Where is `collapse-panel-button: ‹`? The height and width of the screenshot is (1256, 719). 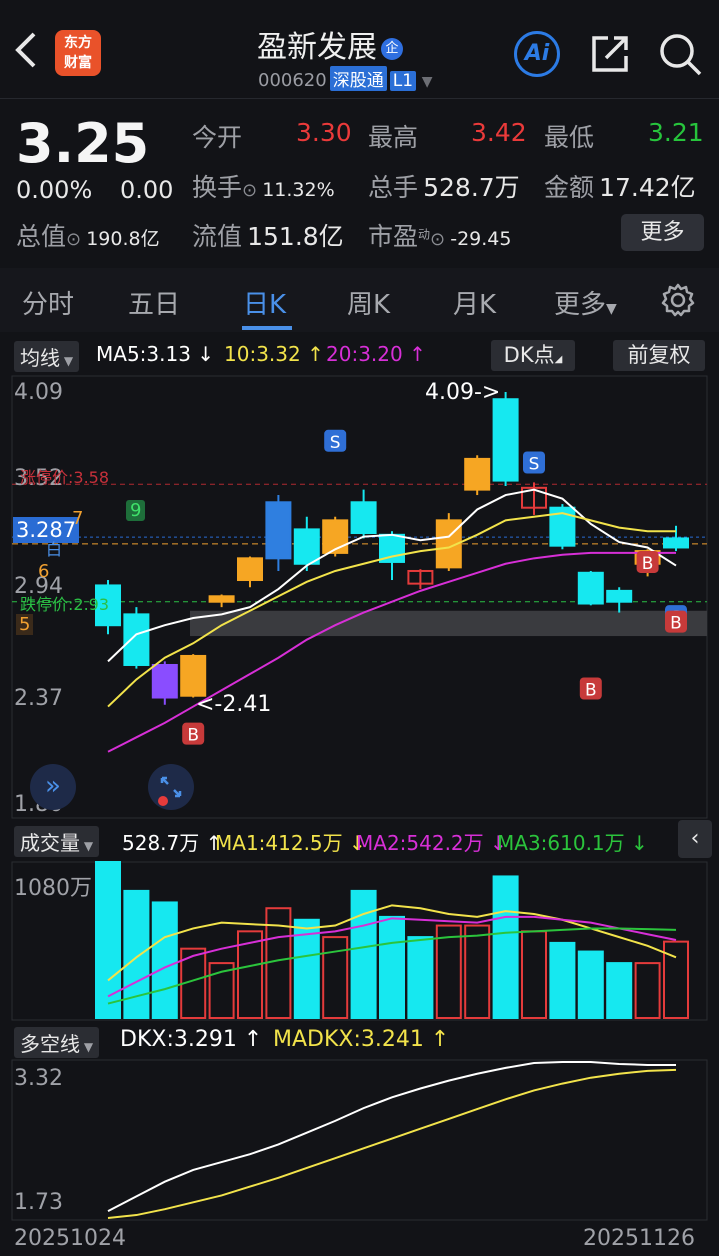 collapse-panel-button: ‹ is located at coordinates (695, 839).